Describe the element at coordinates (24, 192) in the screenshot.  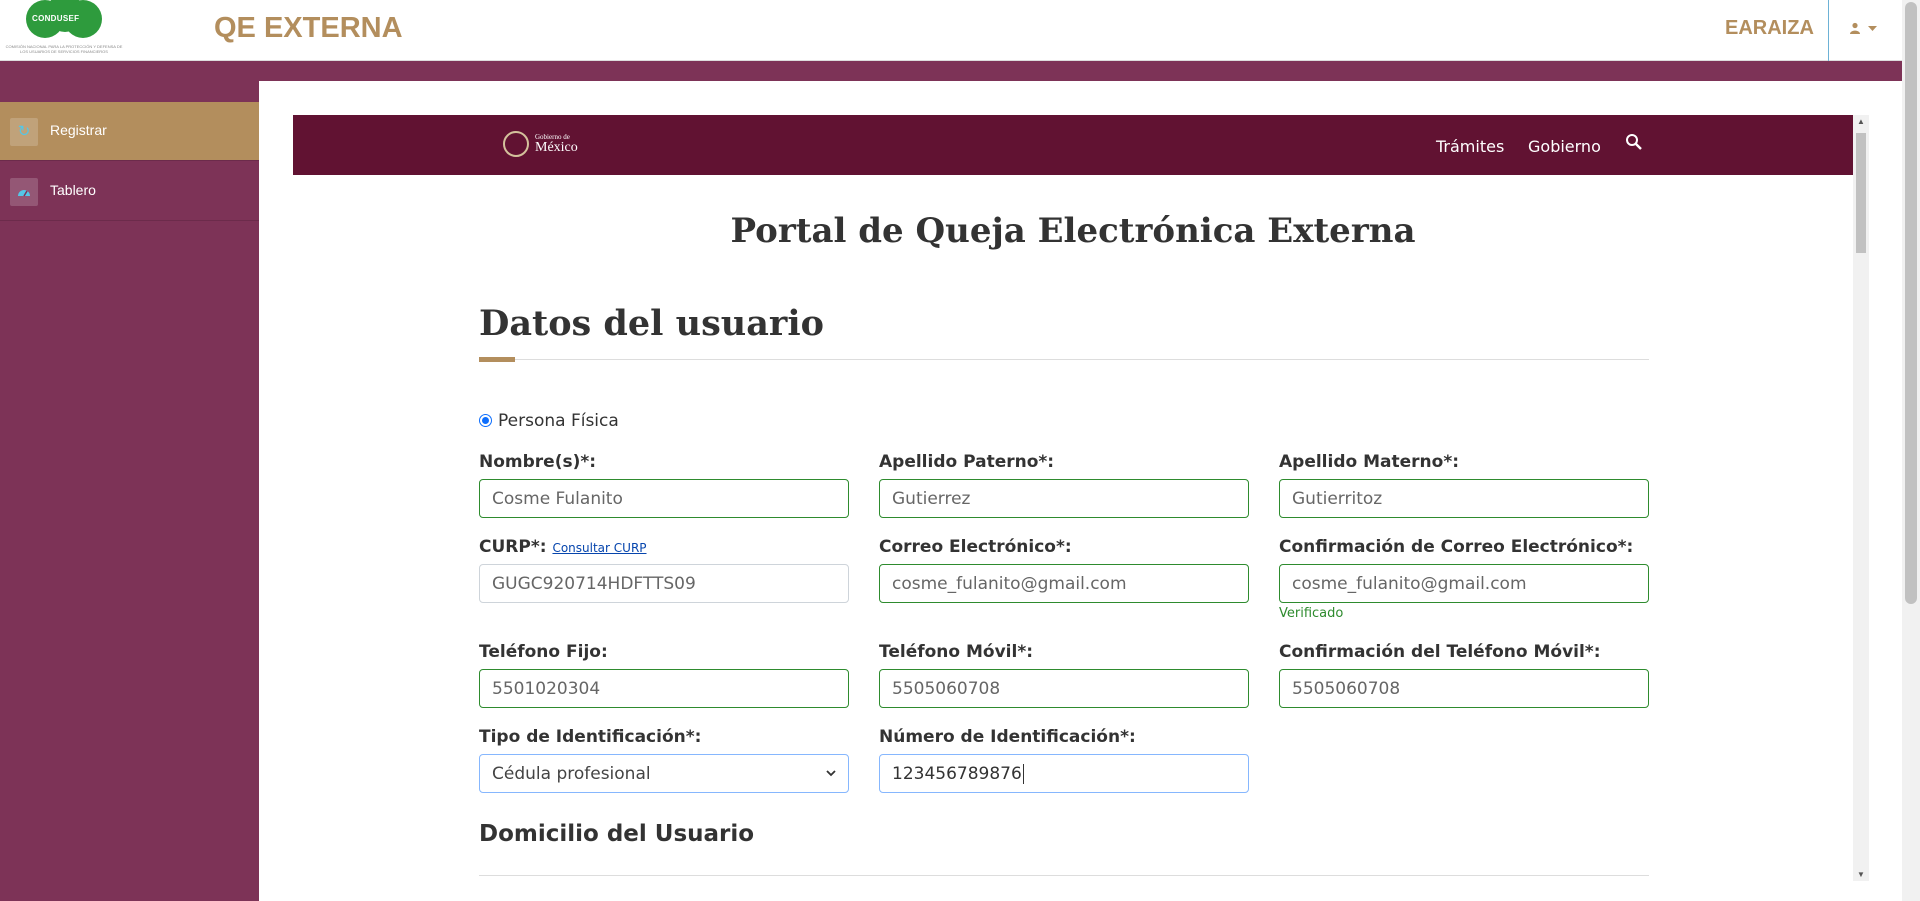
I see `dashboard-icon` at that location.